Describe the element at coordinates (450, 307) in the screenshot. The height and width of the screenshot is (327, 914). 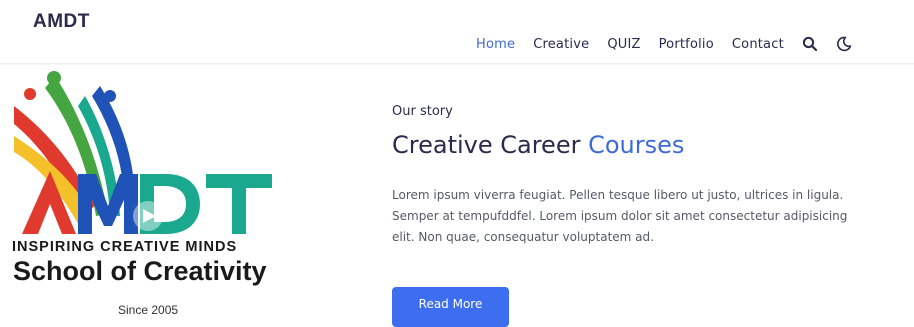
I see `read-more-button: Read More` at that location.